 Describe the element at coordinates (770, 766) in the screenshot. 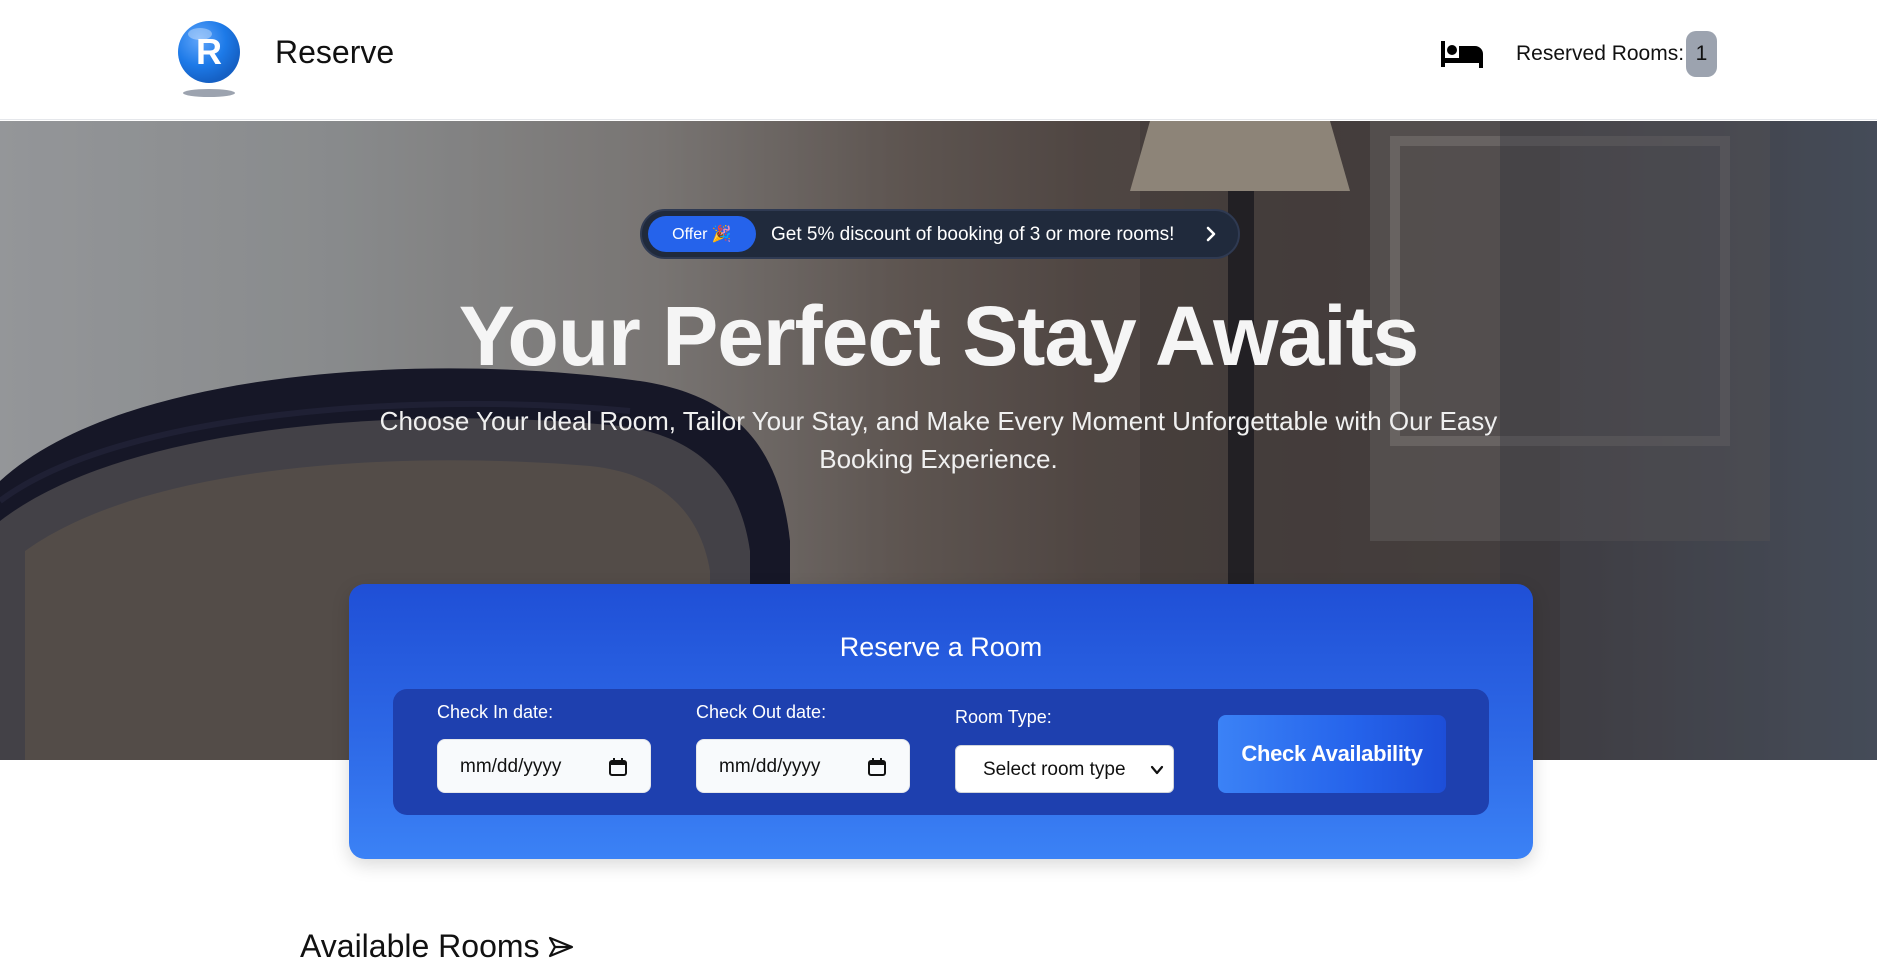

I see `checkout-placeholder: mm/dd/yyyy` at that location.